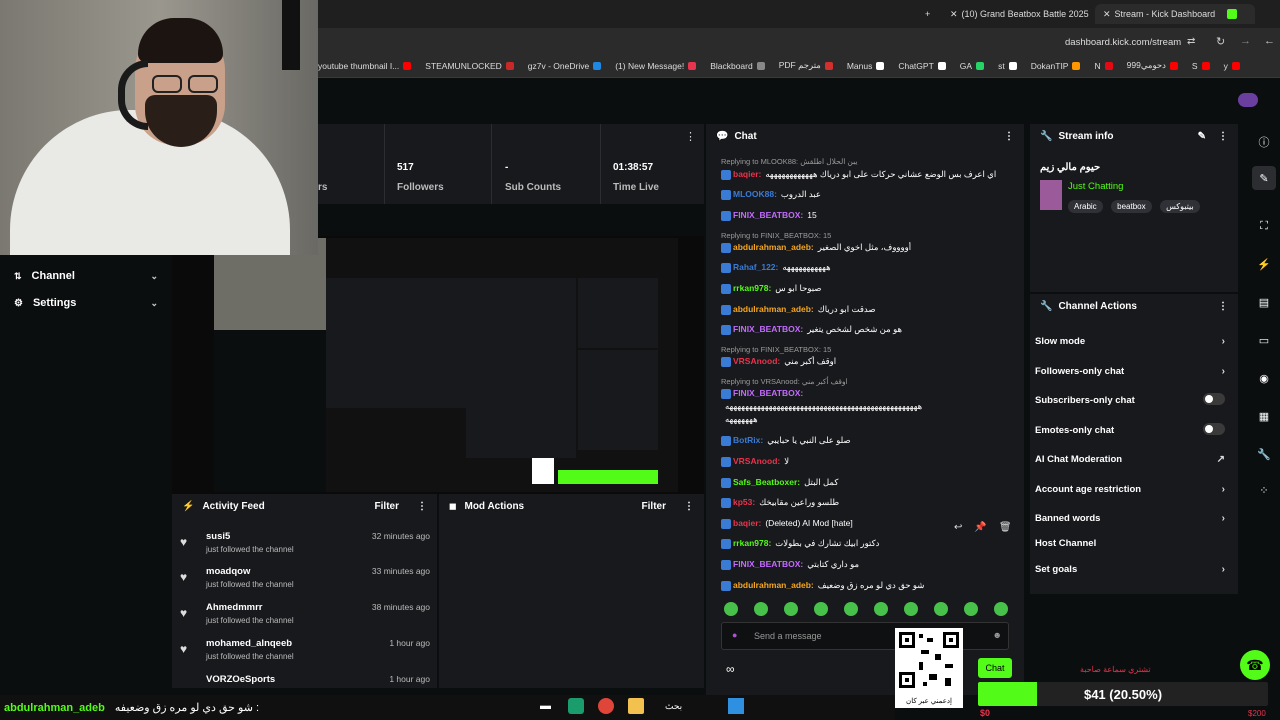 This screenshot has height=720, width=1280. What do you see at coordinates (1133, 518) in the screenshot?
I see `channel-action-banned-words: Banned words ›` at bounding box center [1133, 518].